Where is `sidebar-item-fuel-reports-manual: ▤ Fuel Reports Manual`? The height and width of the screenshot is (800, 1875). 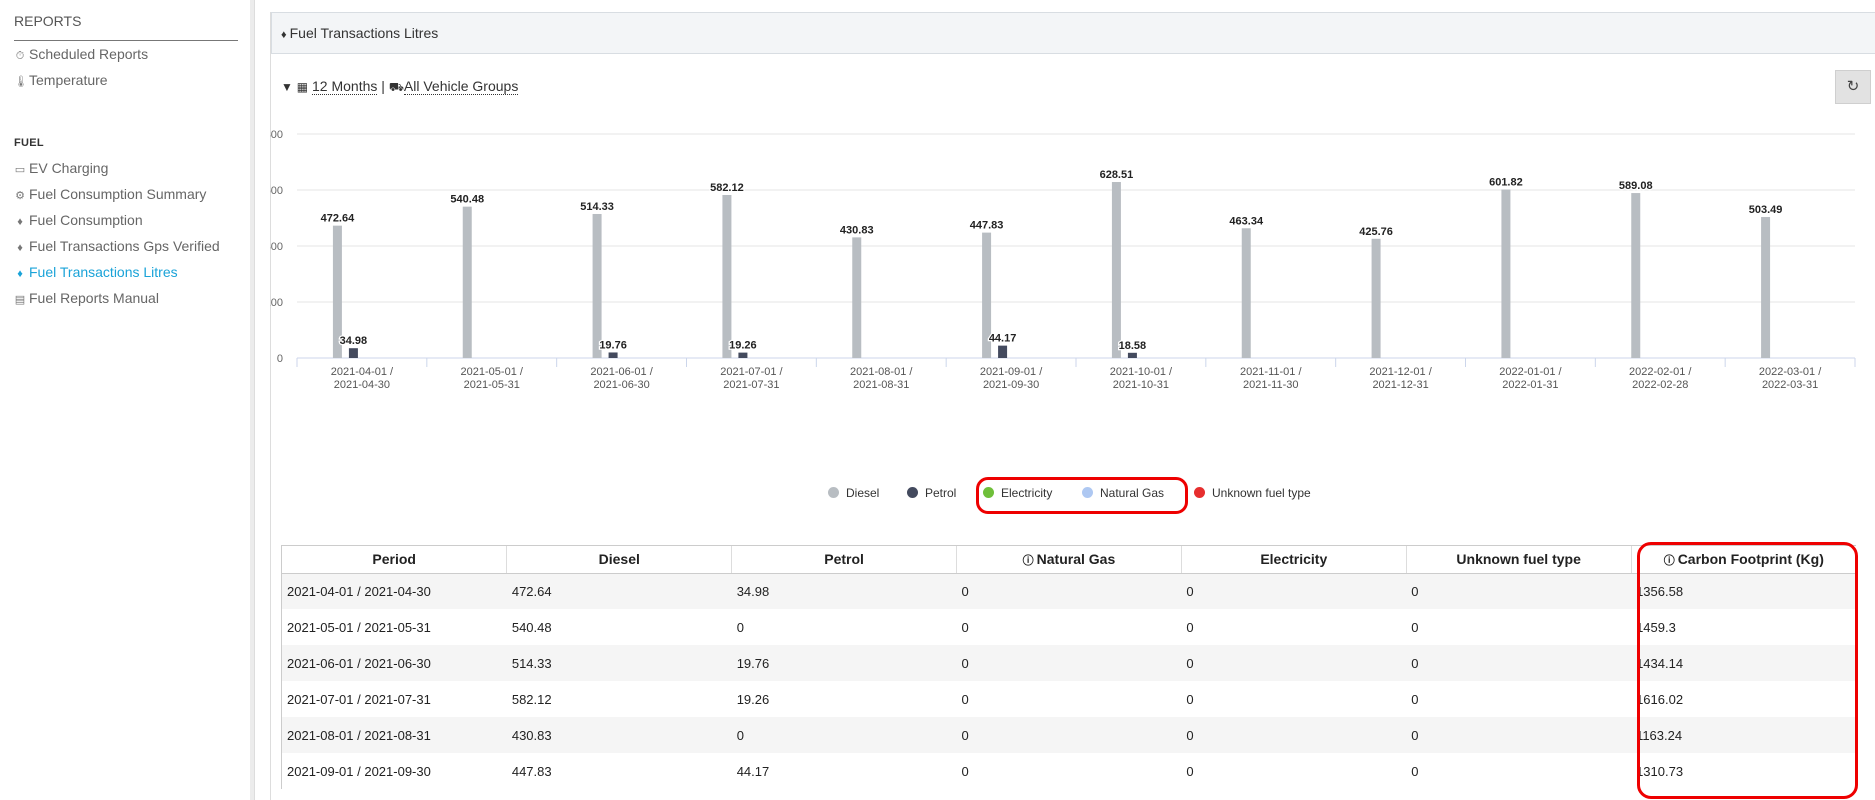 sidebar-item-fuel-reports-manual: ▤ Fuel Reports Manual is located at coordinates (86, 298).